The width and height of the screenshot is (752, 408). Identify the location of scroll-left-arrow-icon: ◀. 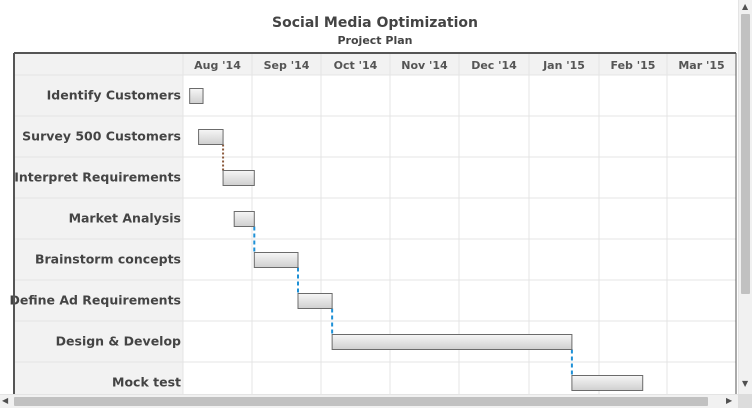
(5, 401).